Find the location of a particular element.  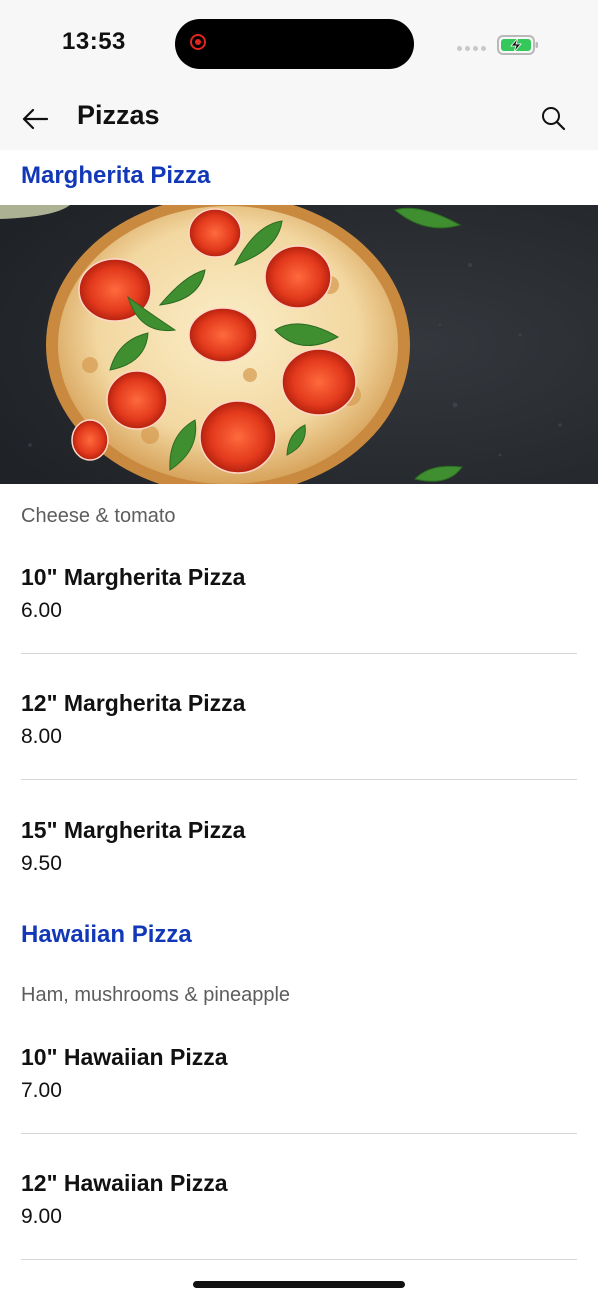

screen-recording-icon is located at coordinates (198, 42).